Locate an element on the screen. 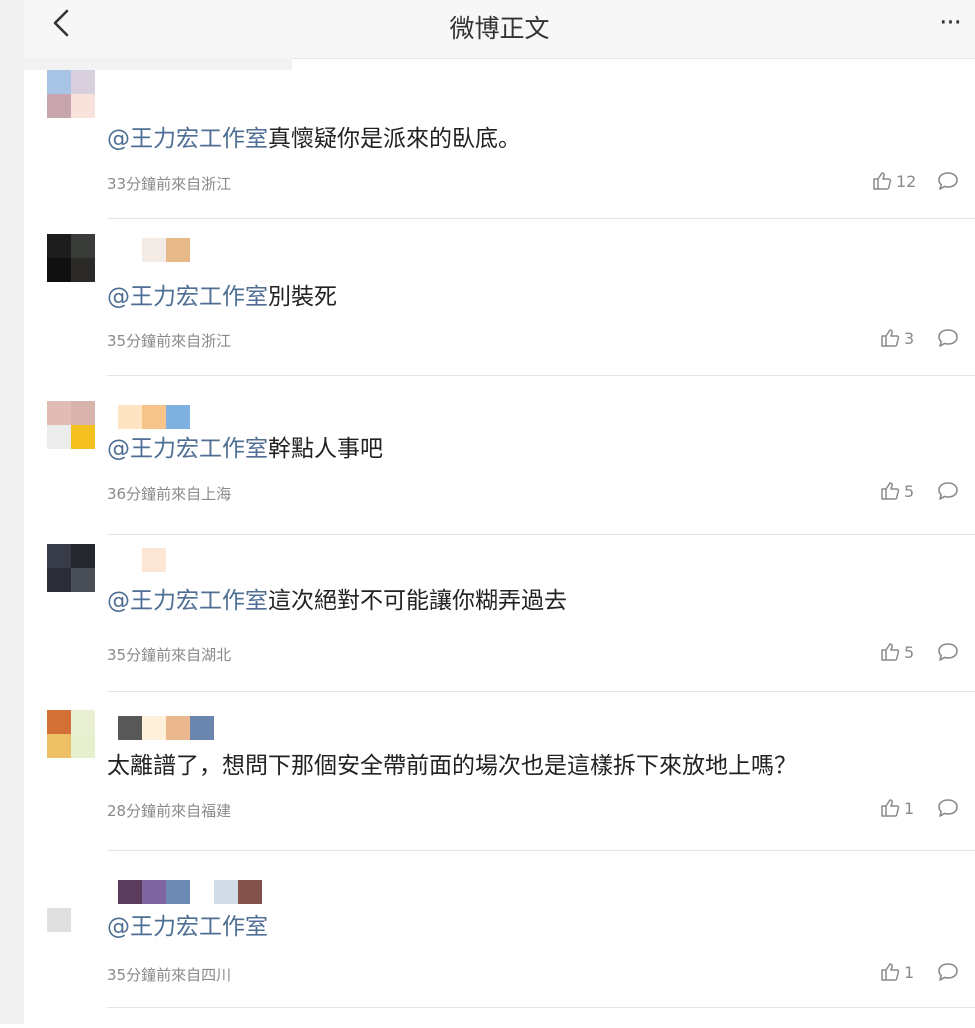 The height and width of the screenshot is (1028, 975). like-button: 12 is located at coordinates (894, 181).